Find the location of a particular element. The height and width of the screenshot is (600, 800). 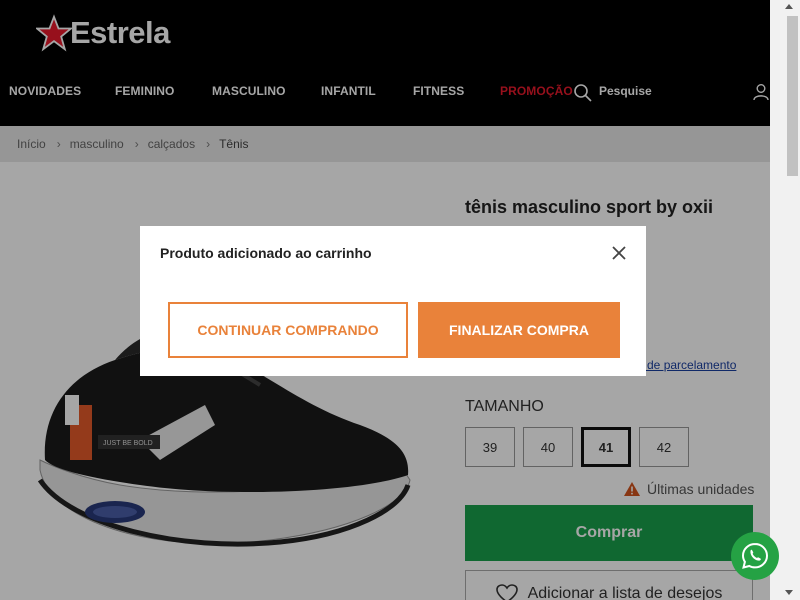

whatsapp-icon is located at coordinates (755, 555).